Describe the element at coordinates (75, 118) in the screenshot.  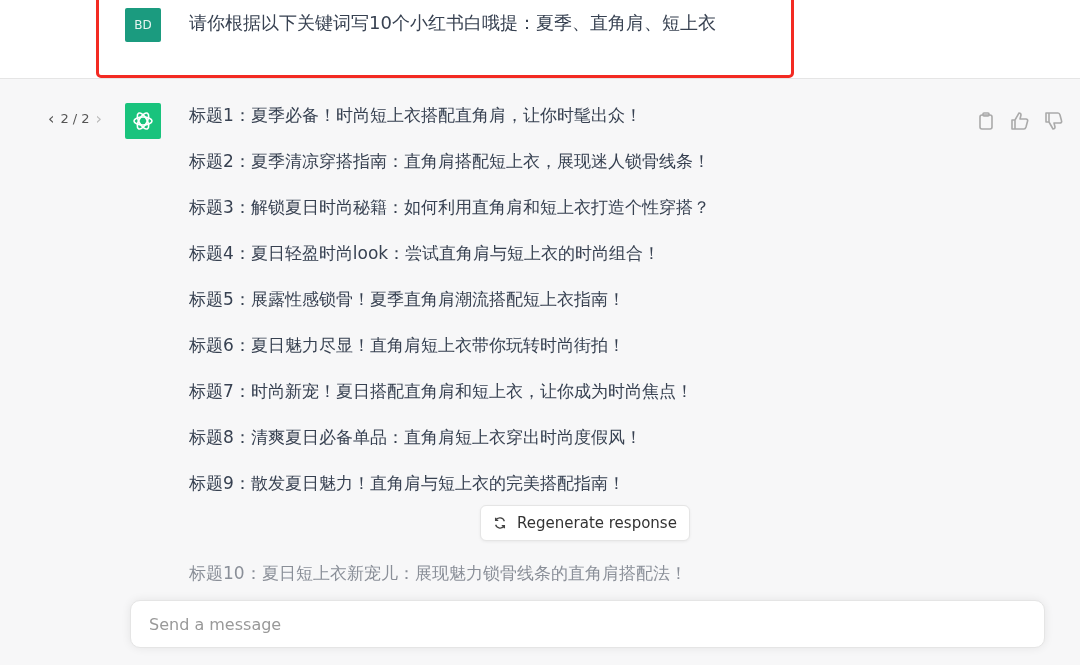
I see `page-counter: 2 / 2` at that location.